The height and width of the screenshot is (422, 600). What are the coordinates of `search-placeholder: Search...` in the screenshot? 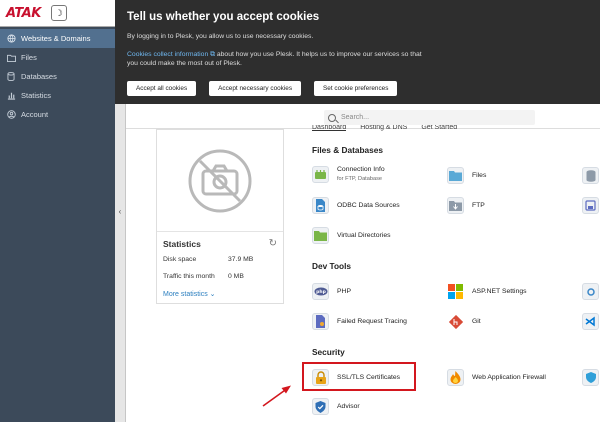 It's located at (355, 117).